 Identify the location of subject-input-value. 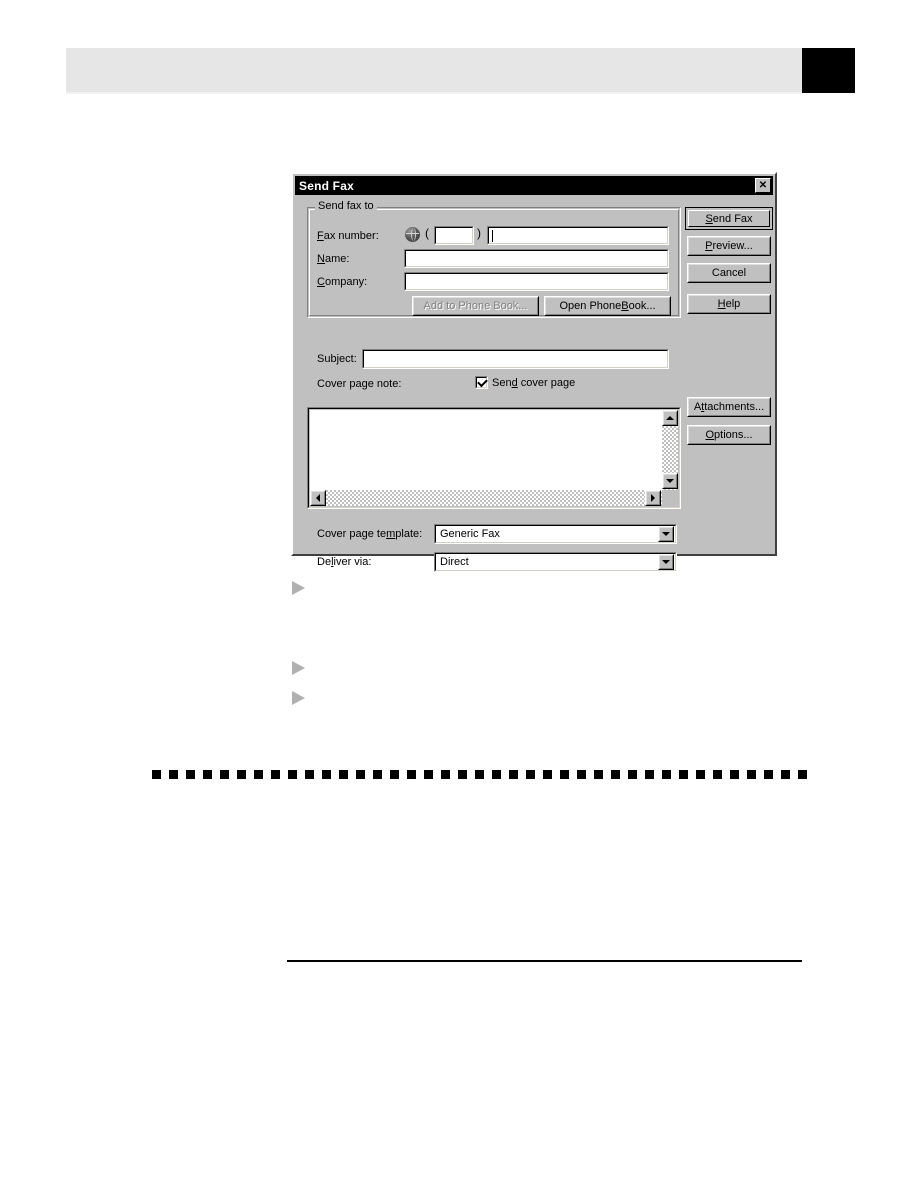
(515, 359).